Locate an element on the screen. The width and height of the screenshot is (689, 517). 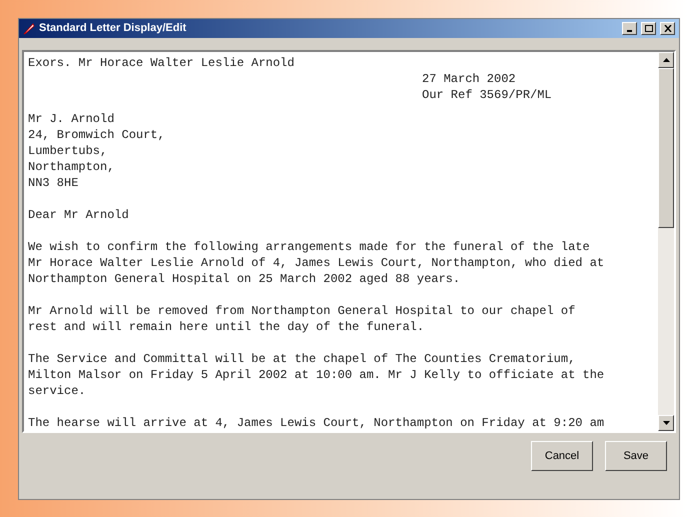
window-title: Standard Letter Display/Edit is located at coordinates (113, 28).